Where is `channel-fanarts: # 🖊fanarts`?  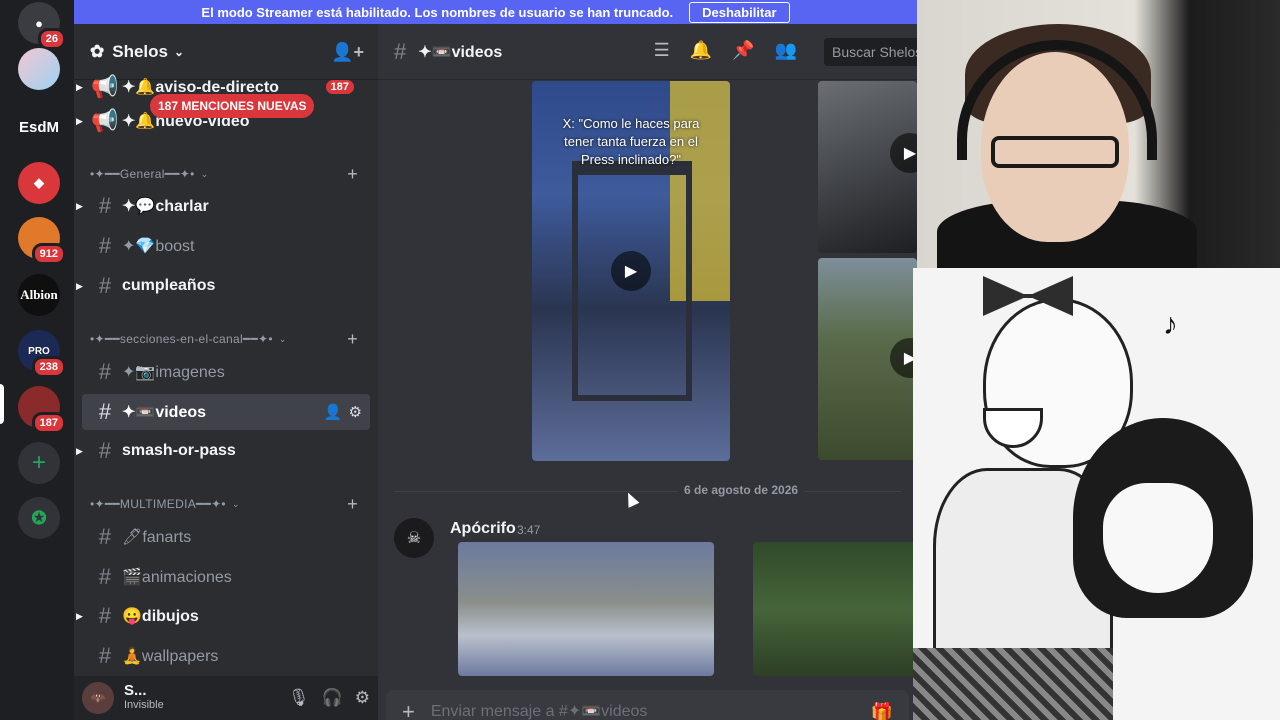 channel-fanarts: # 🖊fanarts is located at coordinates (226, 537).